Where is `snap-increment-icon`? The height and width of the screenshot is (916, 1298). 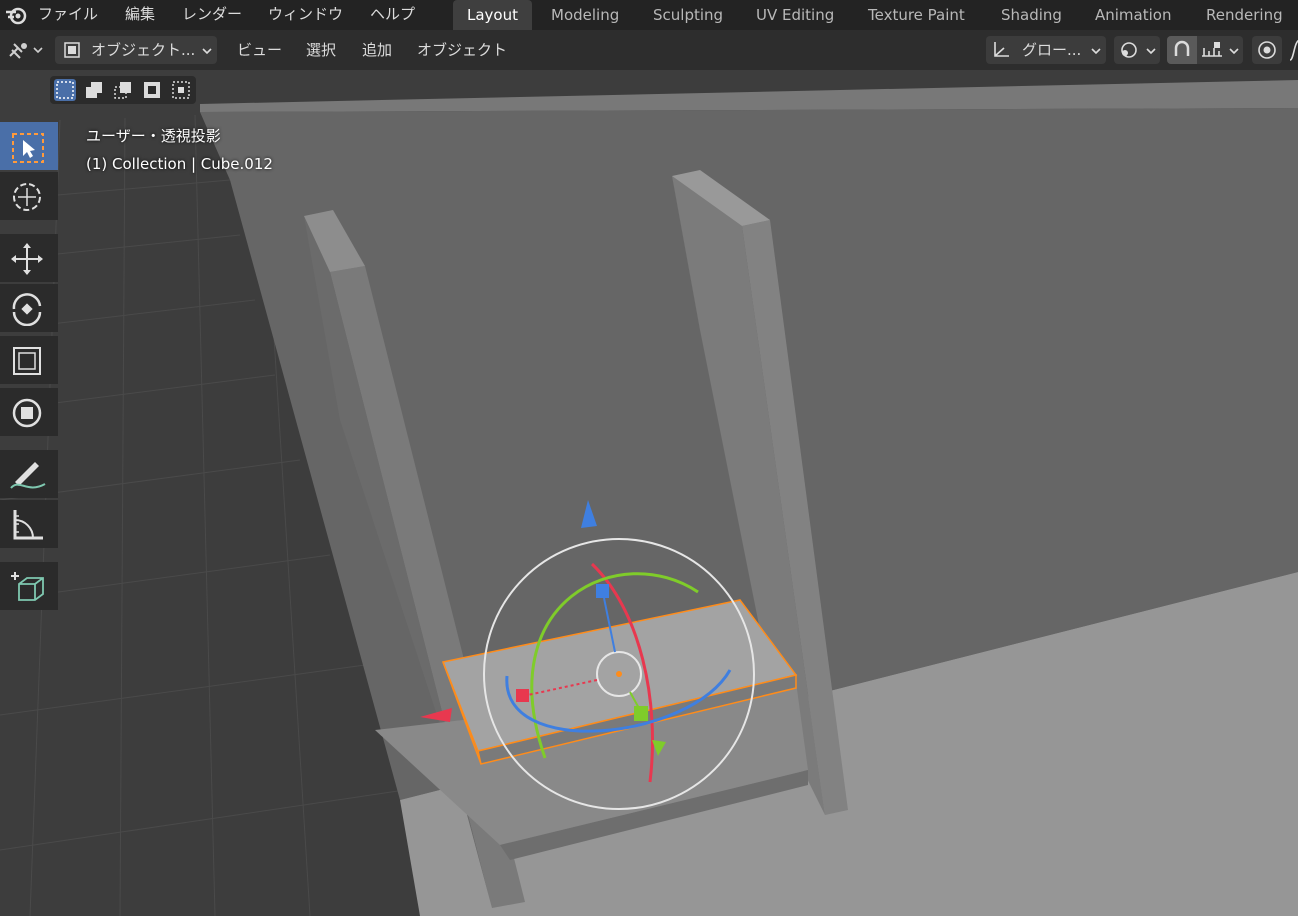 snap-increment-icon is located at coordinates (1214, 50).